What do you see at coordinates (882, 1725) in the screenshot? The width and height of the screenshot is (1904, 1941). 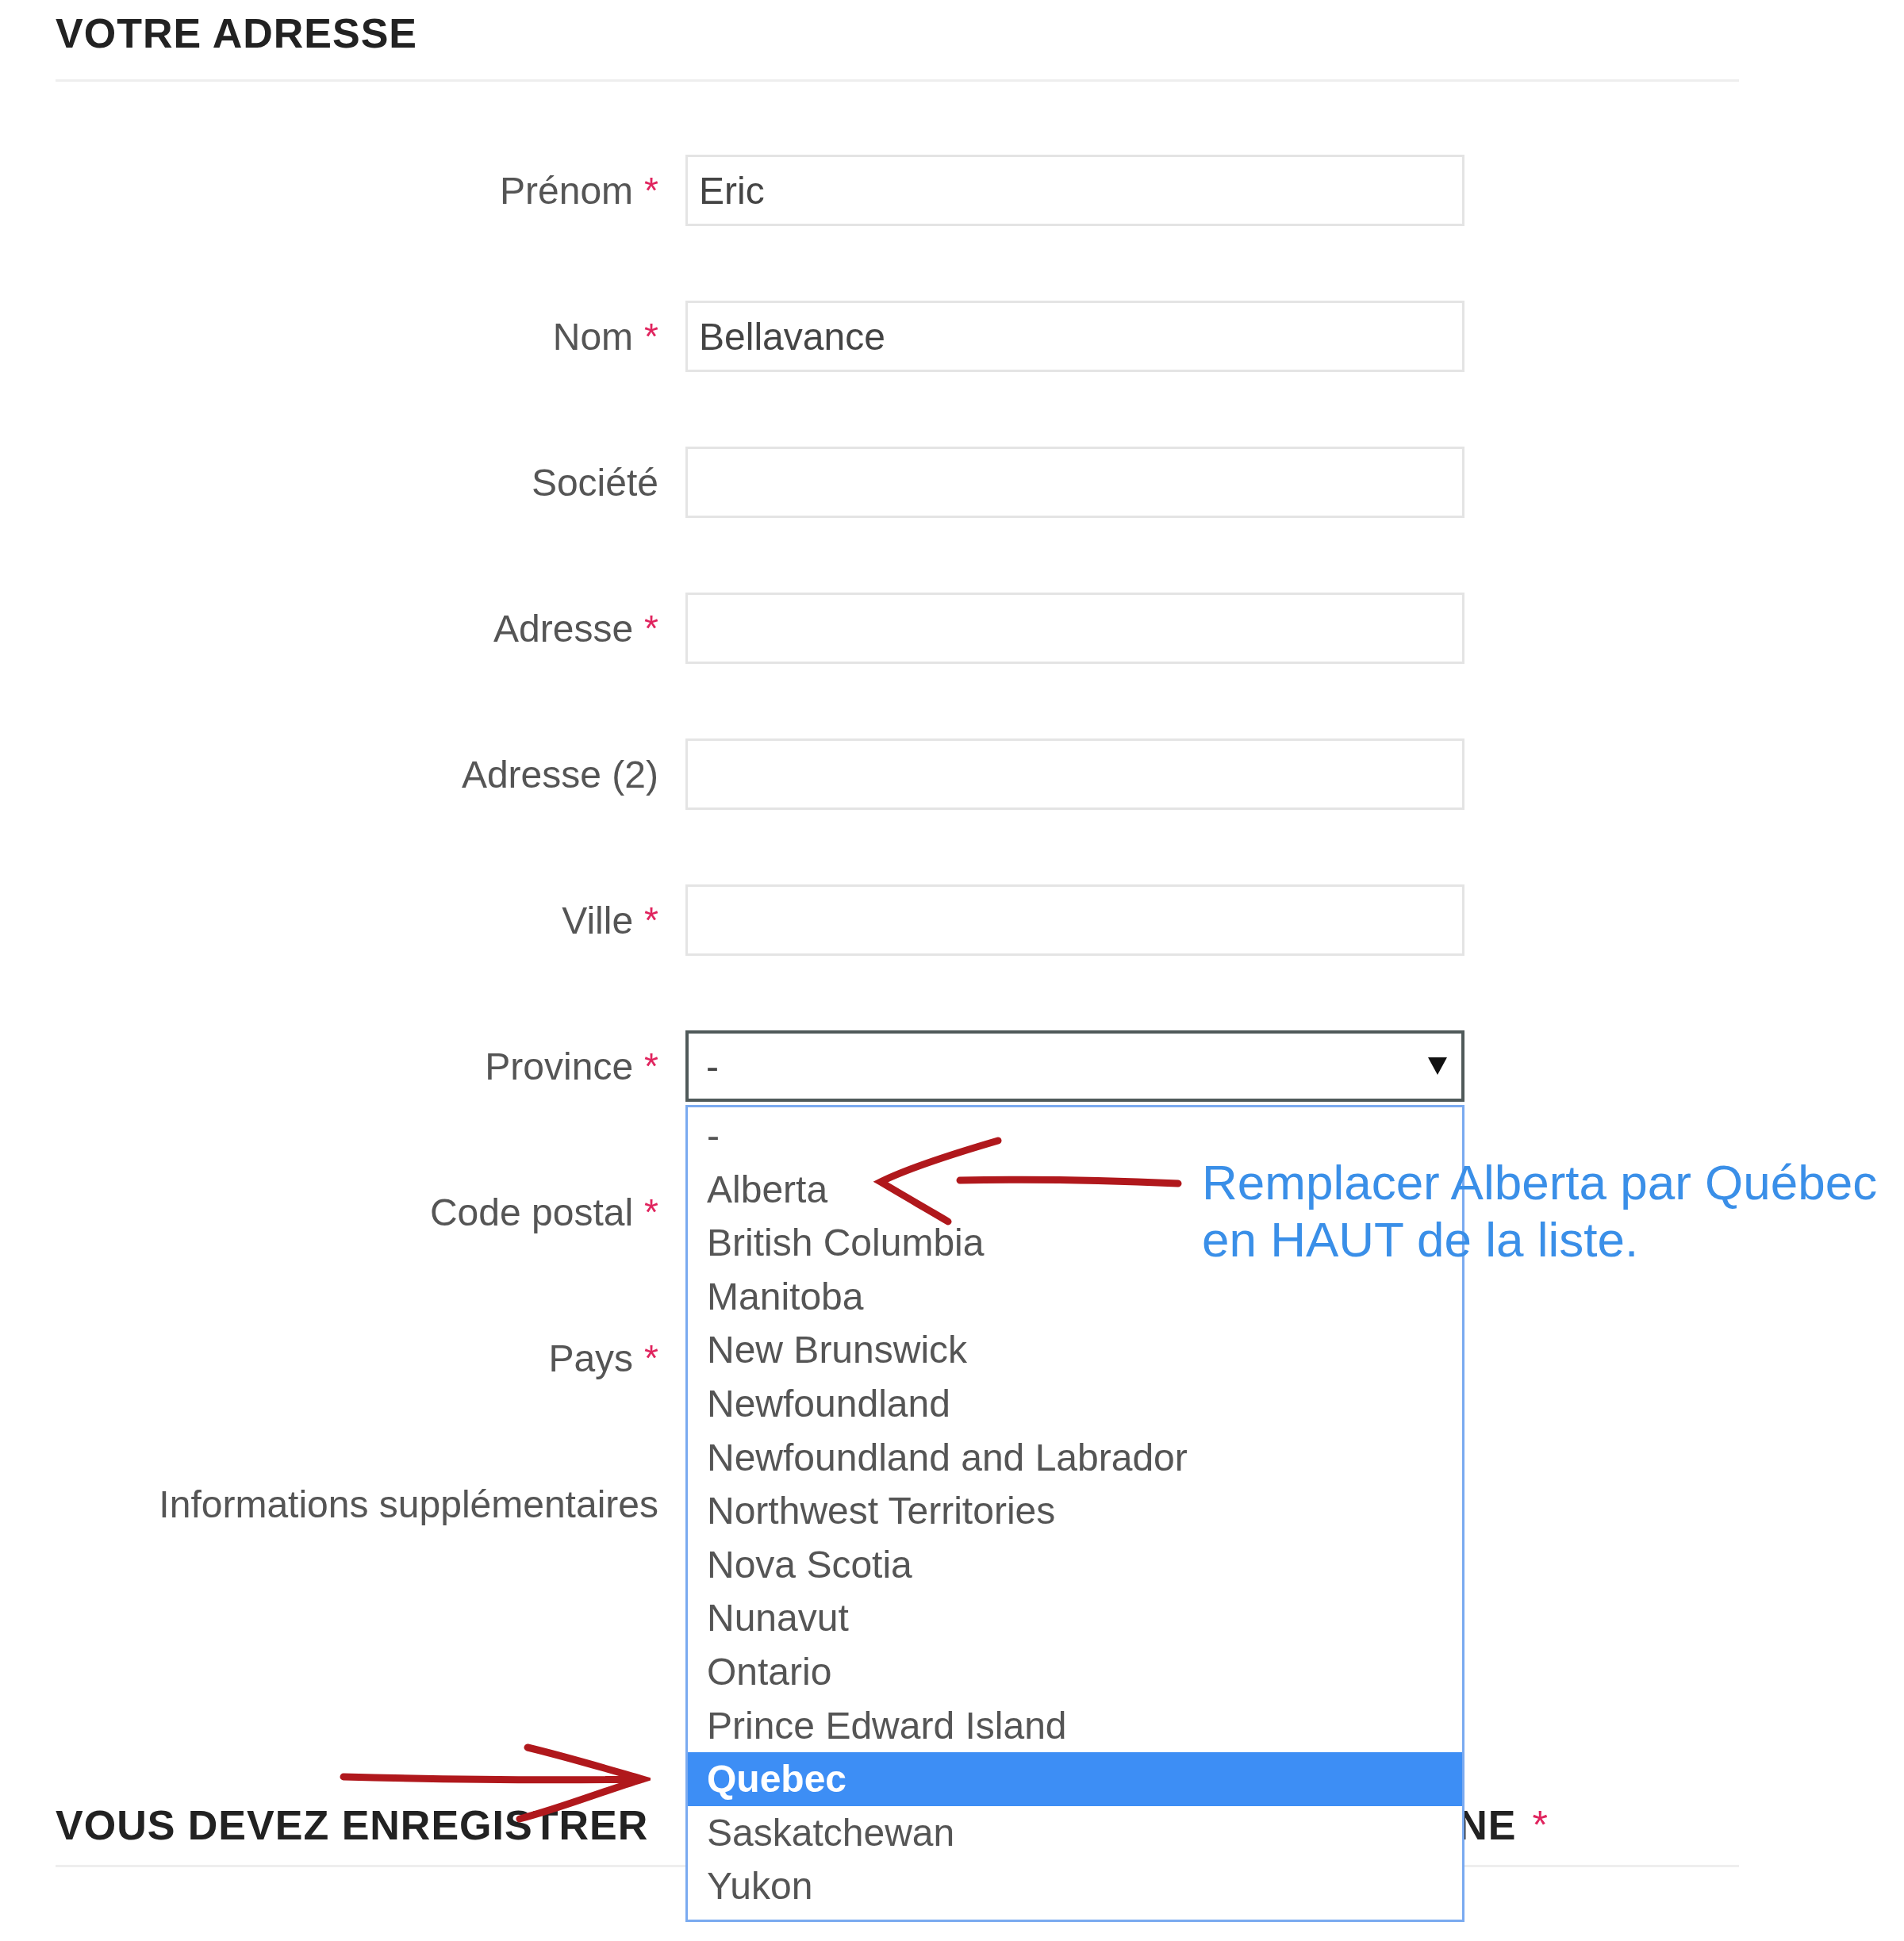 I see `dropdown-option: Prince Edward Island` at bounding box center [882, 1725].